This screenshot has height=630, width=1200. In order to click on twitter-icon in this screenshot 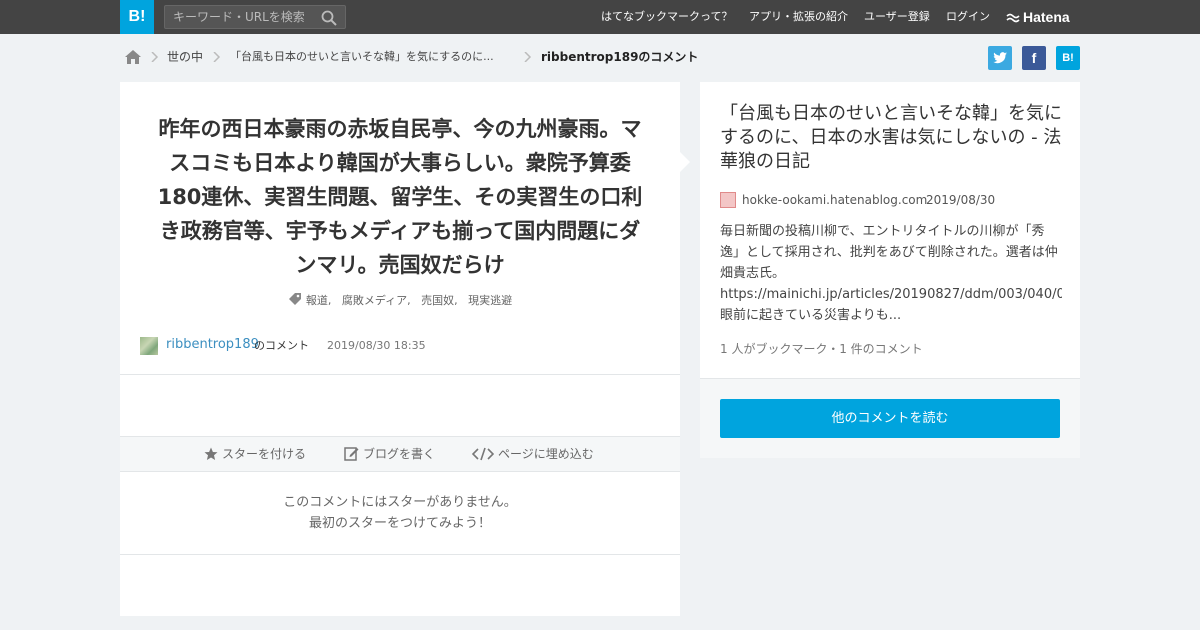, I will do `click(1000, 58)`.